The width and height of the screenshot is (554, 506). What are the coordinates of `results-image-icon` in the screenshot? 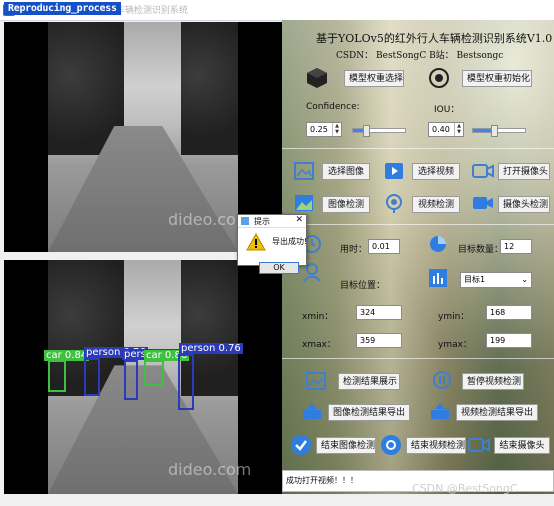 It's located at (316, 381).